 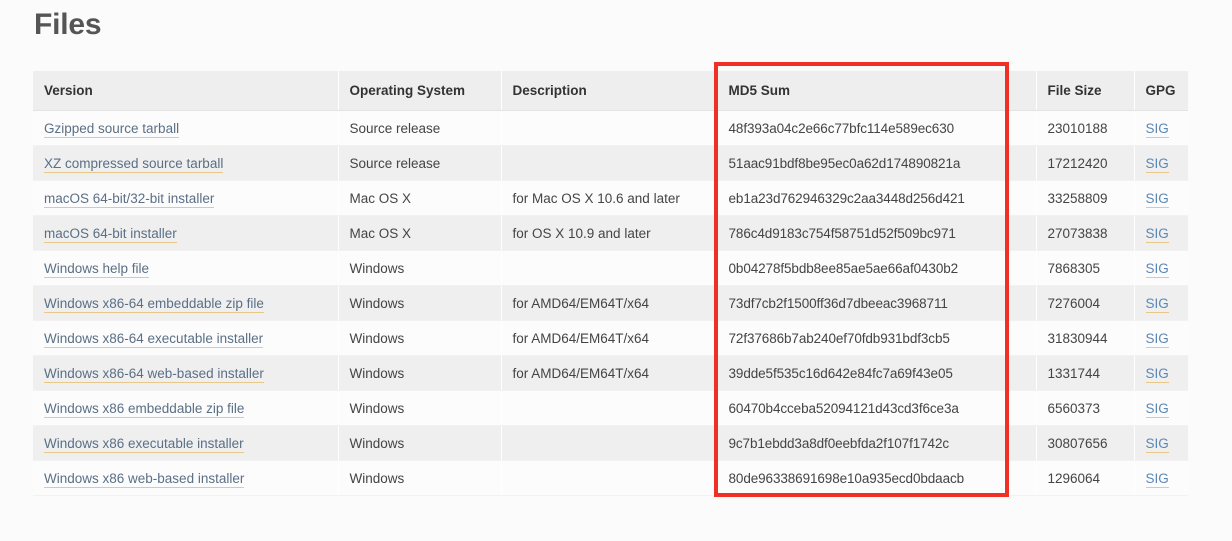 I want to click on cell-file-size: 33258809, so click(x=1085, y=198).